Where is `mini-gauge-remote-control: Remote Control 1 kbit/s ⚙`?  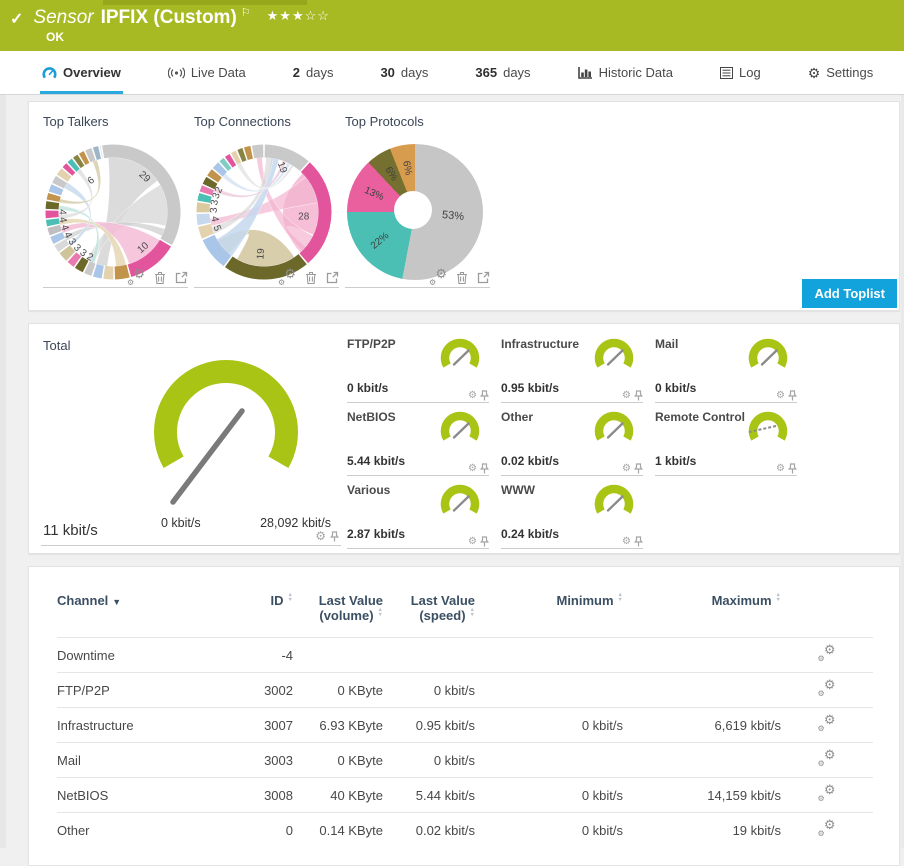 mini-gauge-remote-control: Remote Control 1 kbit/s ⚙ is located at coordinates (726, 439).